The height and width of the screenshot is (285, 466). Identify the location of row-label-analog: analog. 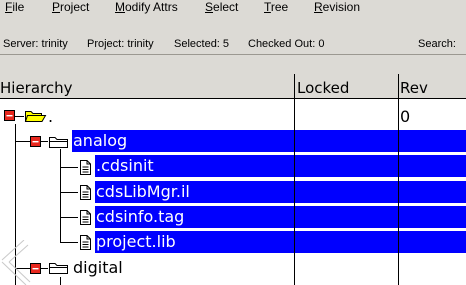
(100, 141).